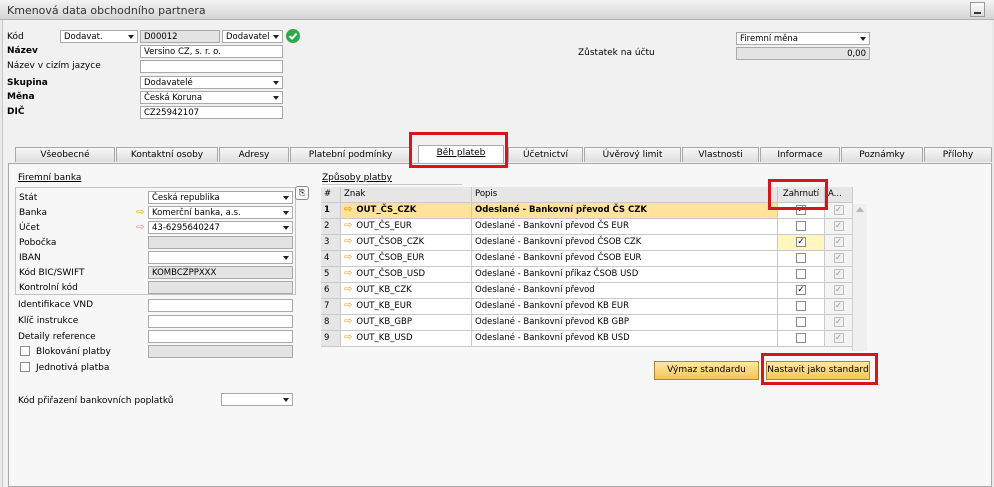 This screenshot has width=994, height=487. Describe the element at coordinates (252, 36) in the screenshot. I see `kod-role-select: Dodavatel` at that location.